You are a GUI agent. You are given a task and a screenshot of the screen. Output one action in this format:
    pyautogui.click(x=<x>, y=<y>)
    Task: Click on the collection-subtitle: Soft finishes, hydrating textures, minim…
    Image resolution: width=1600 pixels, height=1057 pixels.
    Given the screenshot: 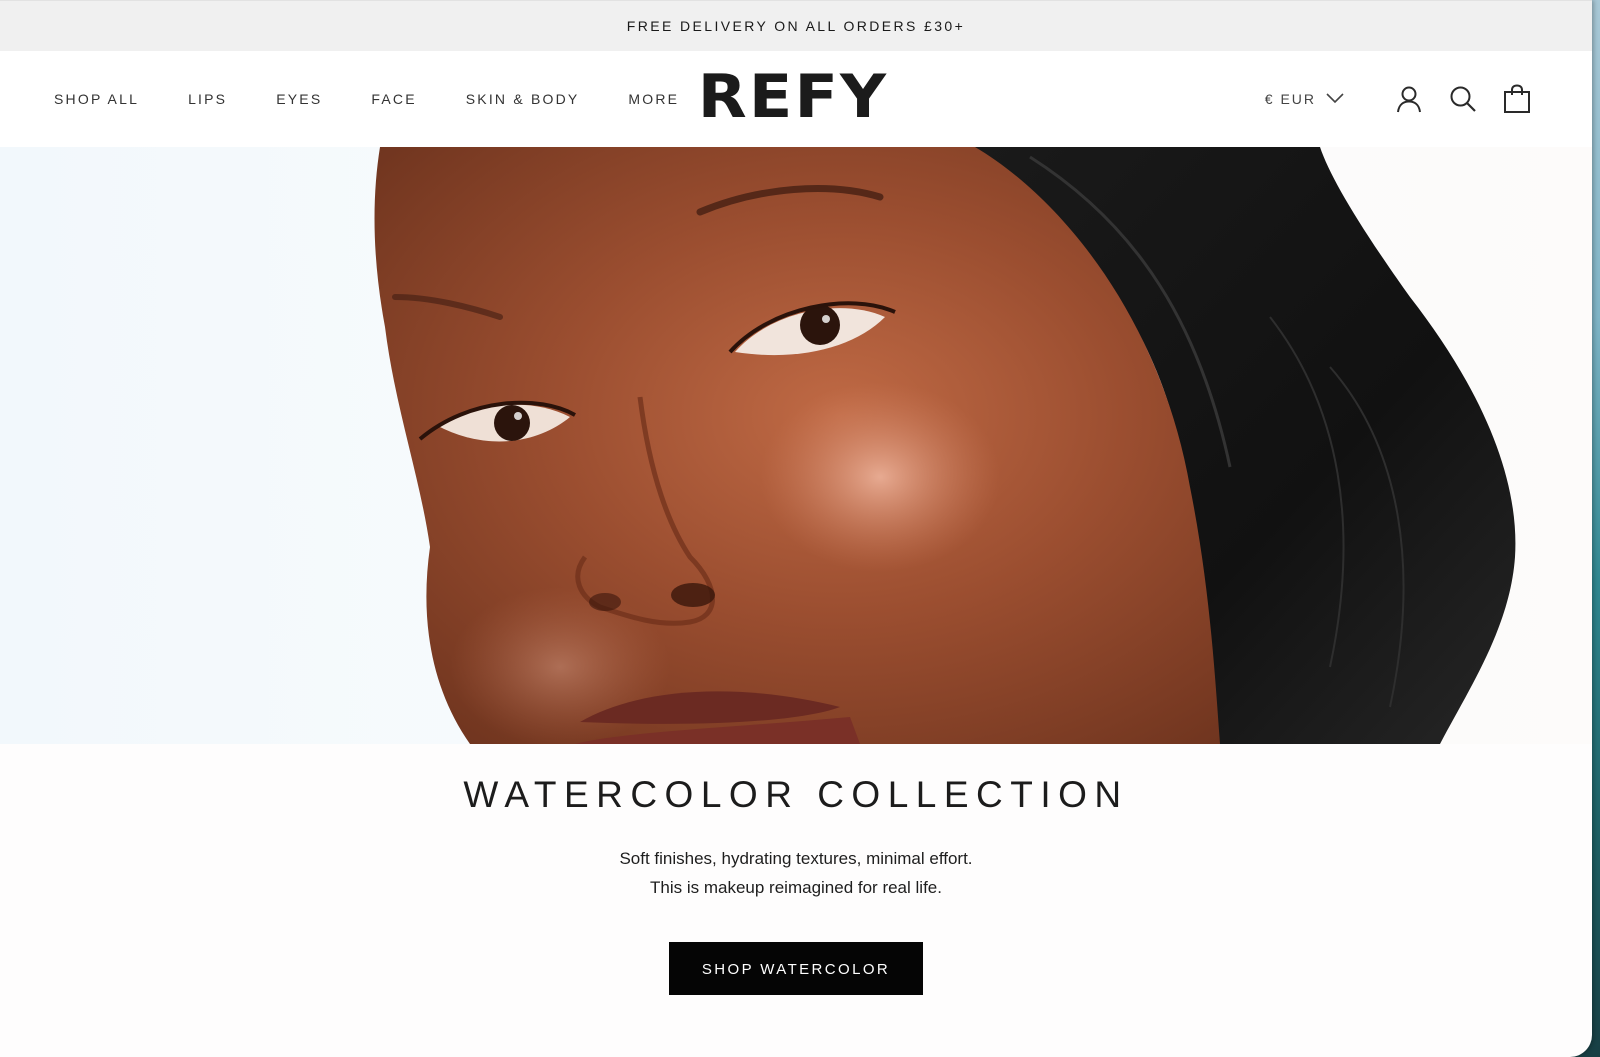 What is the action you would take?
    pyautogui.click(x=796, y=873)
    